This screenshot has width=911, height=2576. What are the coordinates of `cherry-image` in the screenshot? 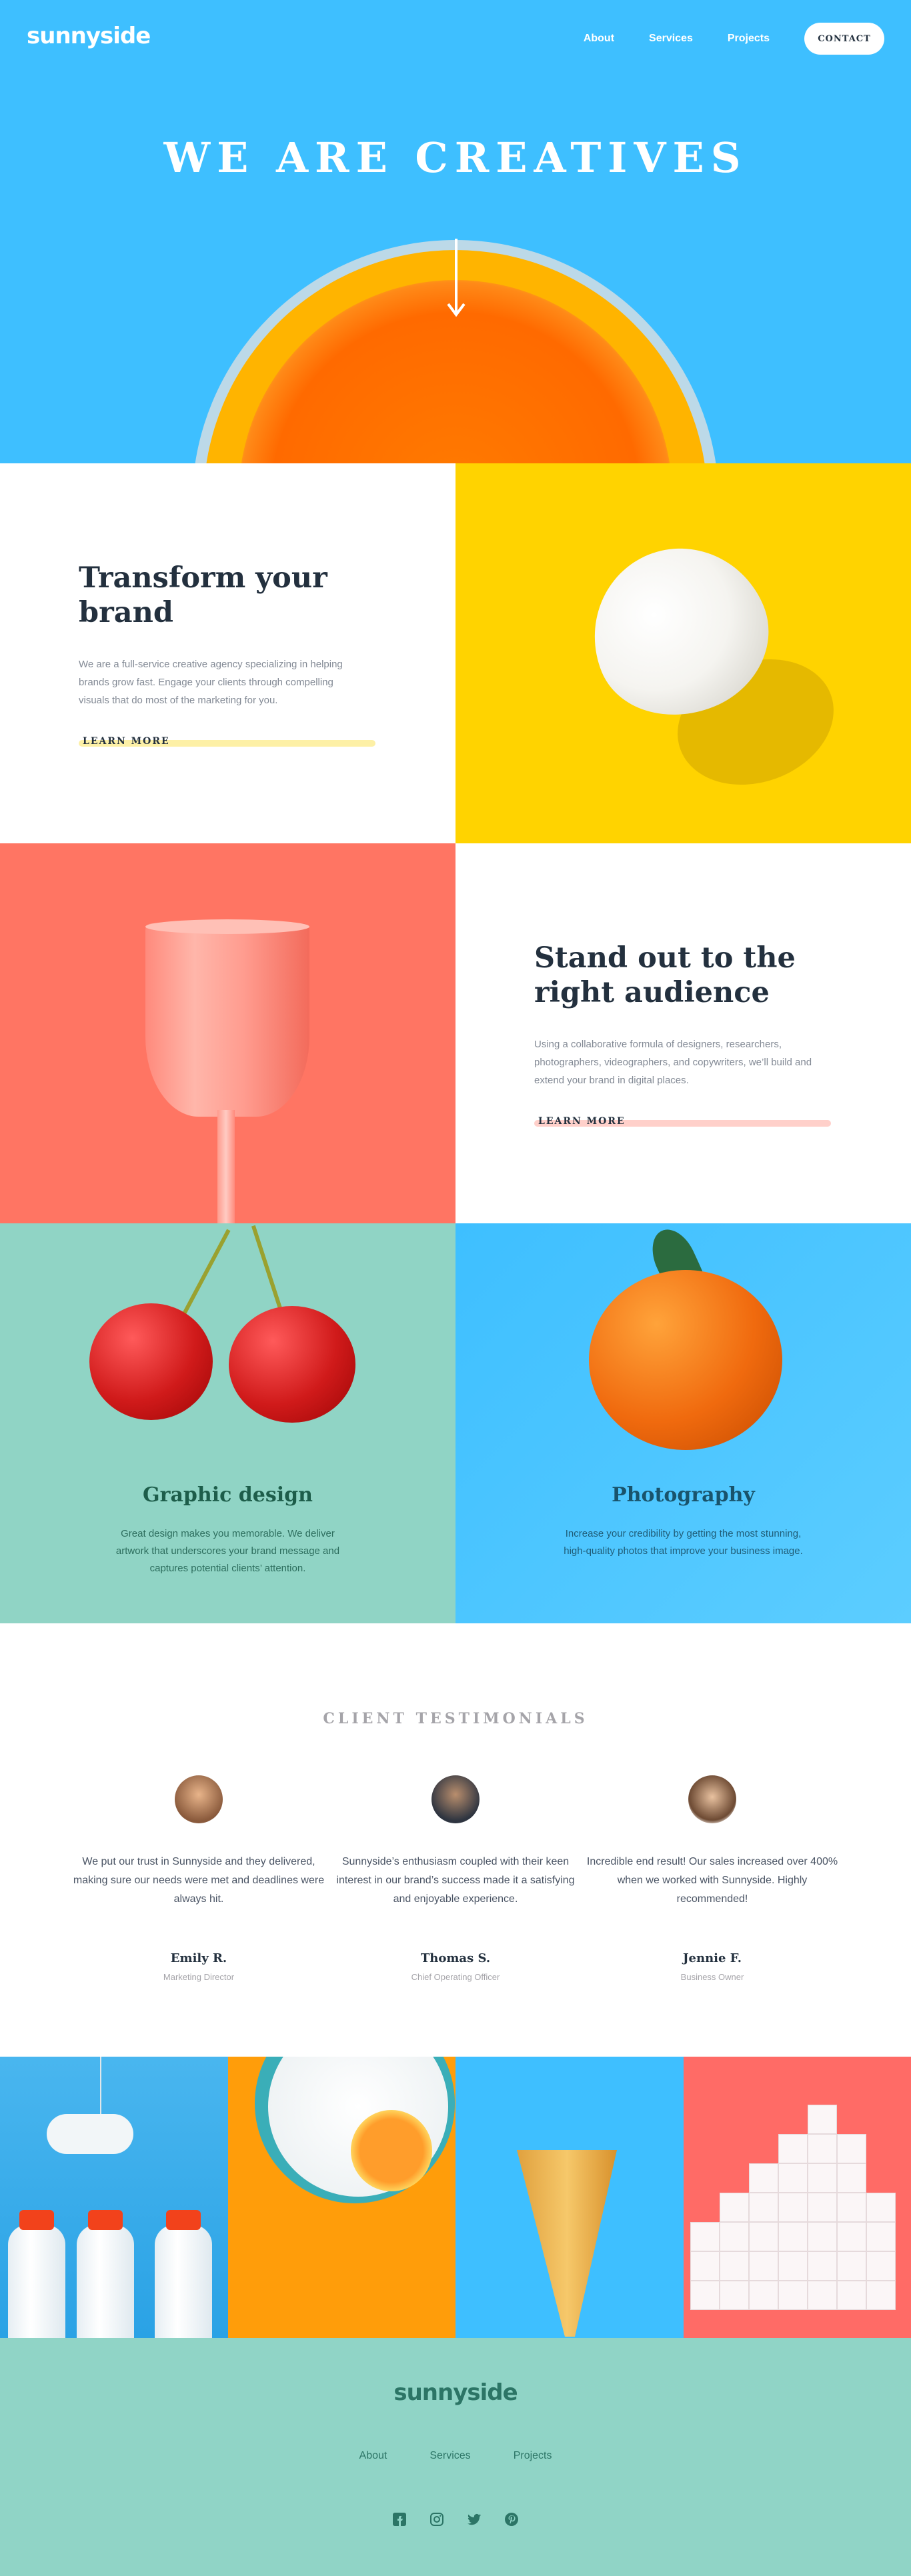 It's located at (292, 1364).